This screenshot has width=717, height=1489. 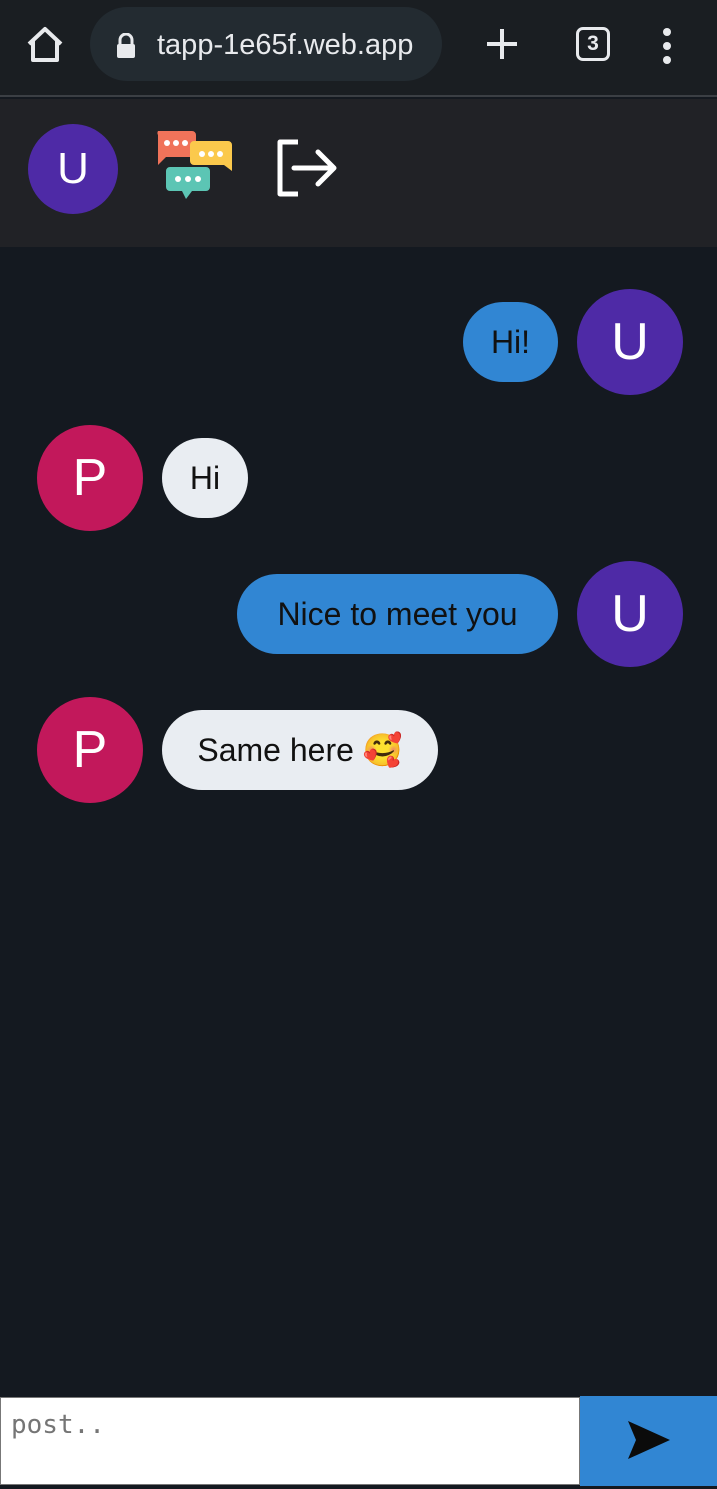 I want to click on home-icon, so click(x=45, y=45).